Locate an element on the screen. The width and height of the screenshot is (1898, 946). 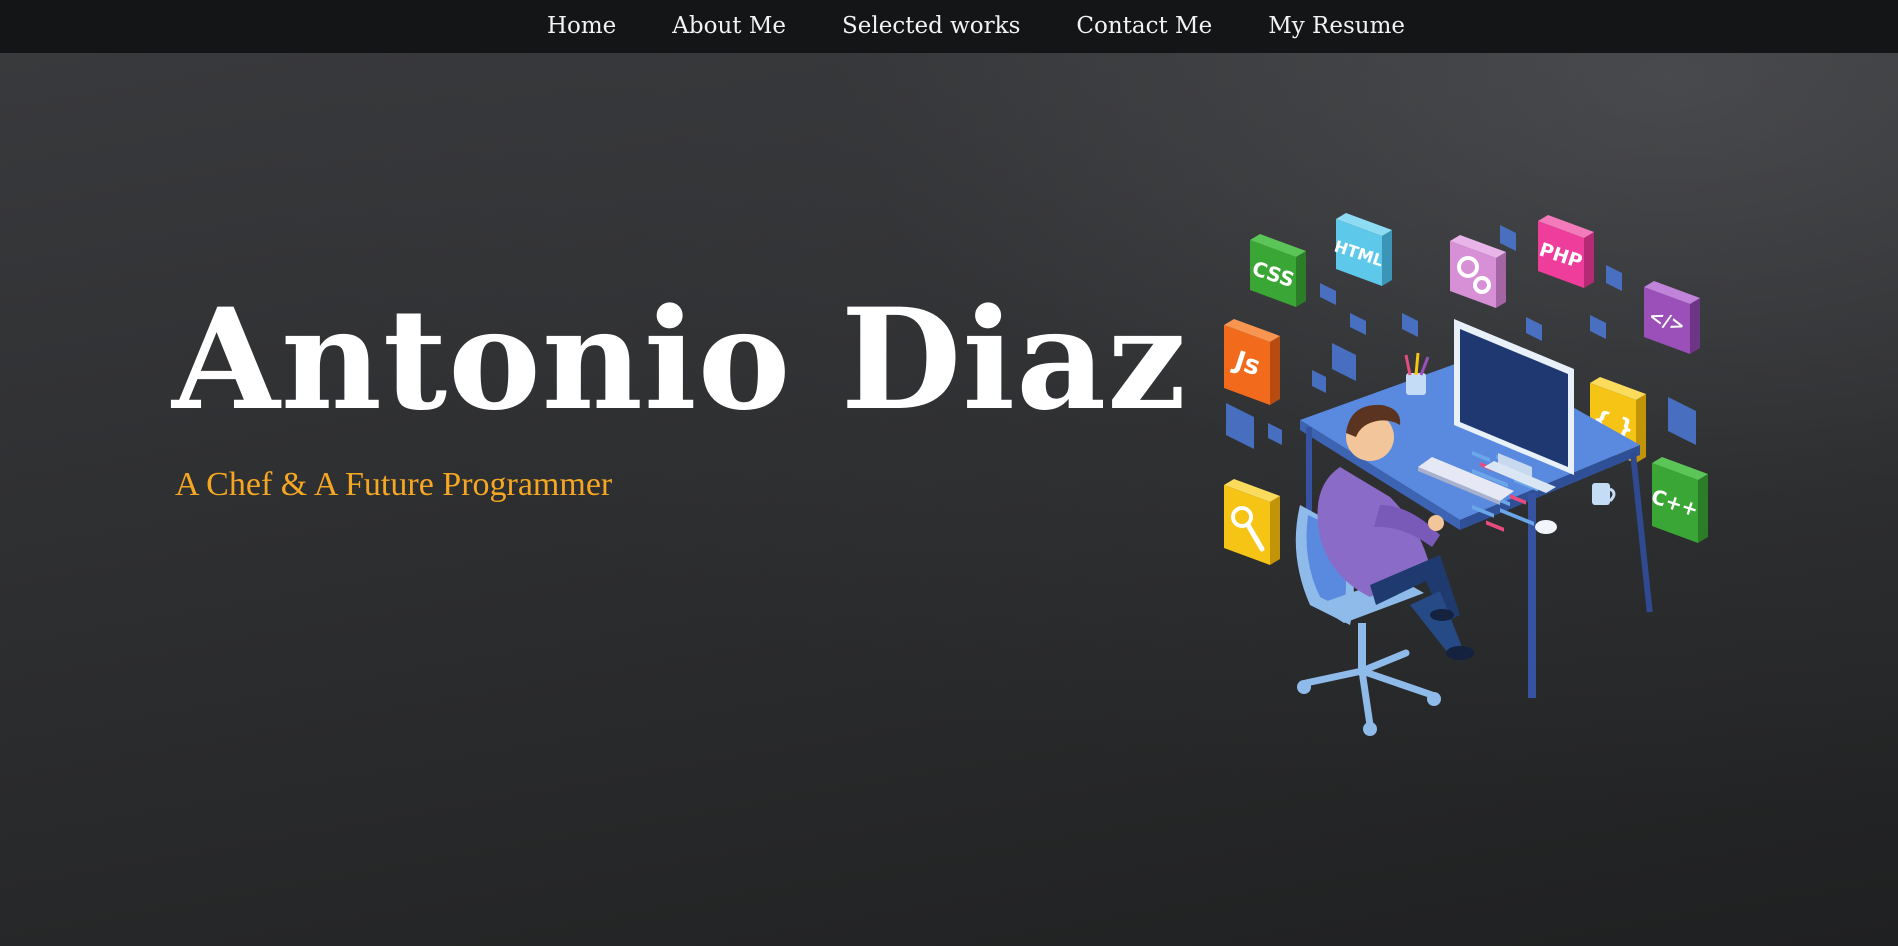
hero-name-heading: Antonio Diaz is located at coordinates (680, 359).